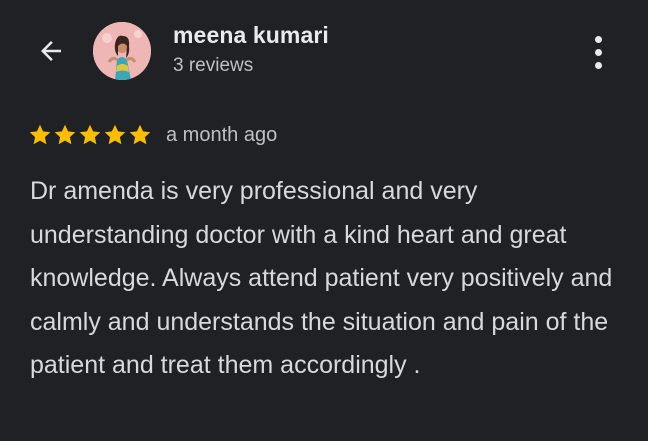 The width and height of the screenshot is (648, 441). I want to click on profile-photo-icon, so click(122, 51).